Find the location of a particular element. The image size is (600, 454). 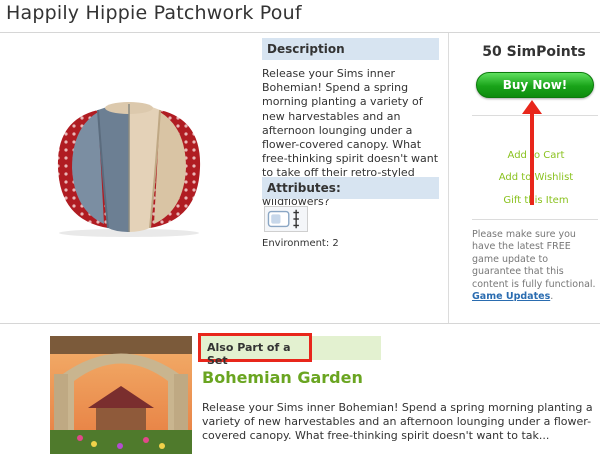

add-to-cart-link: Add to Cart is located at coordinates (536, 155).